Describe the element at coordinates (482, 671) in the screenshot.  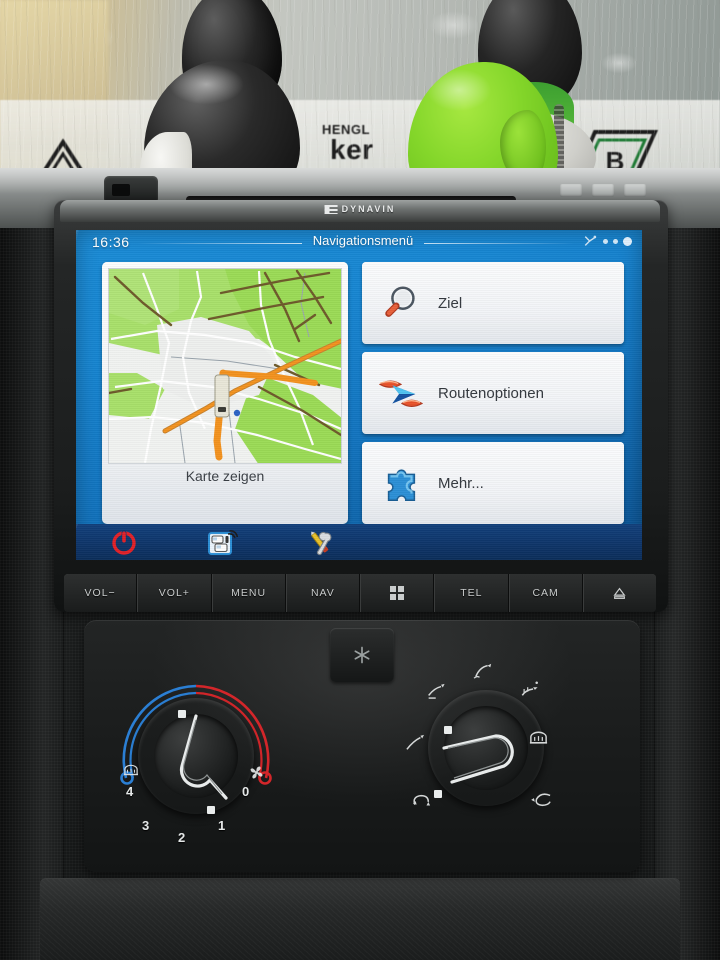
I see `vent-face-icon` at that location.